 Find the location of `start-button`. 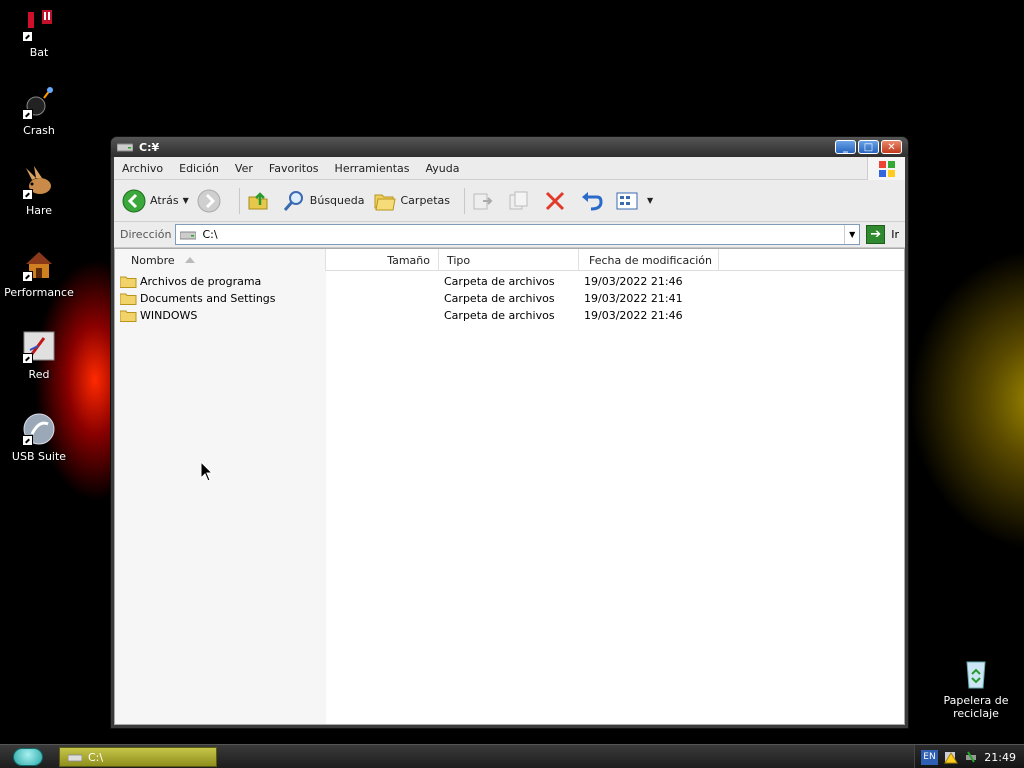

start-button is located at coordinates (28, 756).